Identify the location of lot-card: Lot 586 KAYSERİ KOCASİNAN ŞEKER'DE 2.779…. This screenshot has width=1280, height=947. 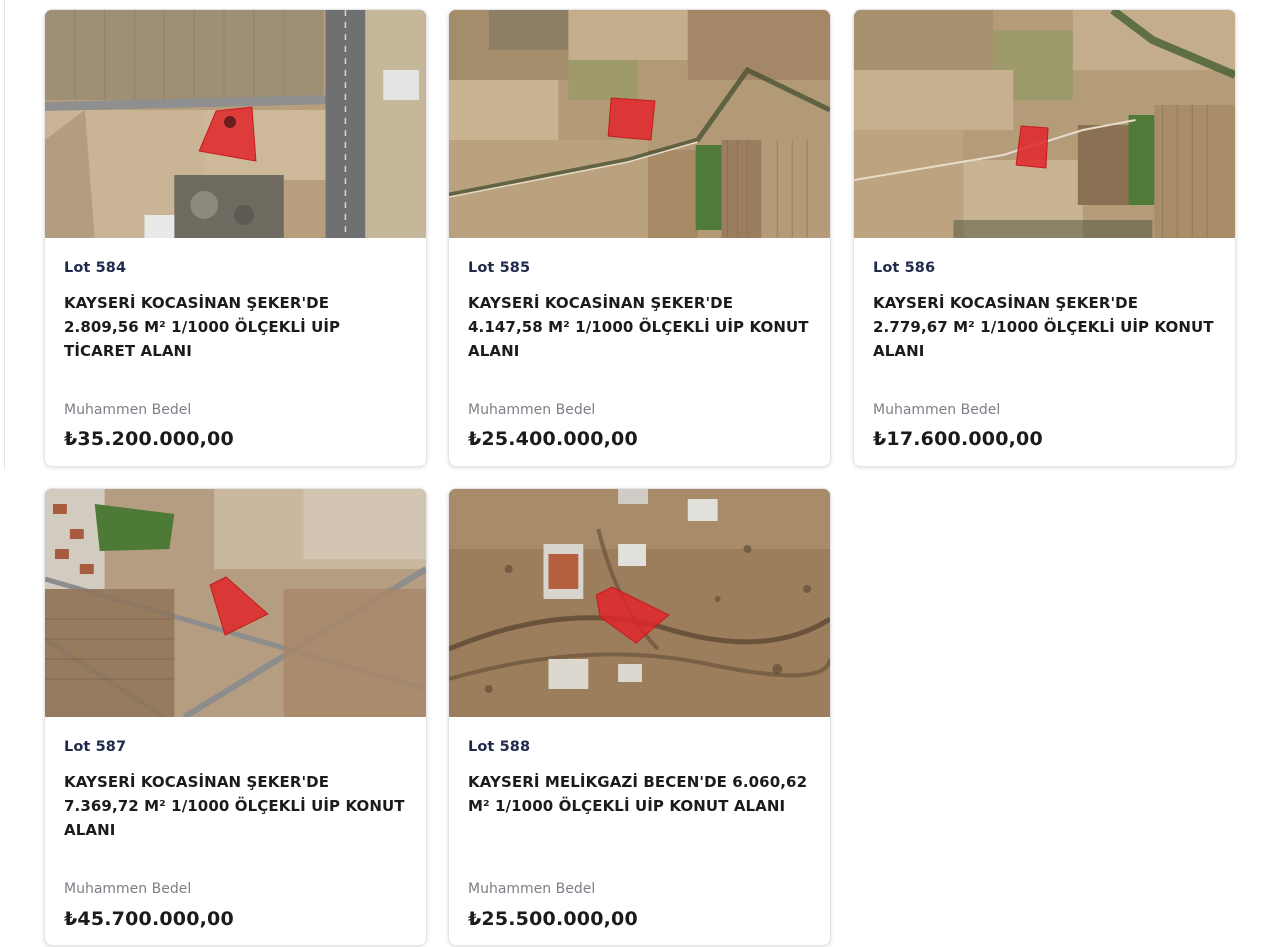
(1044, 238).